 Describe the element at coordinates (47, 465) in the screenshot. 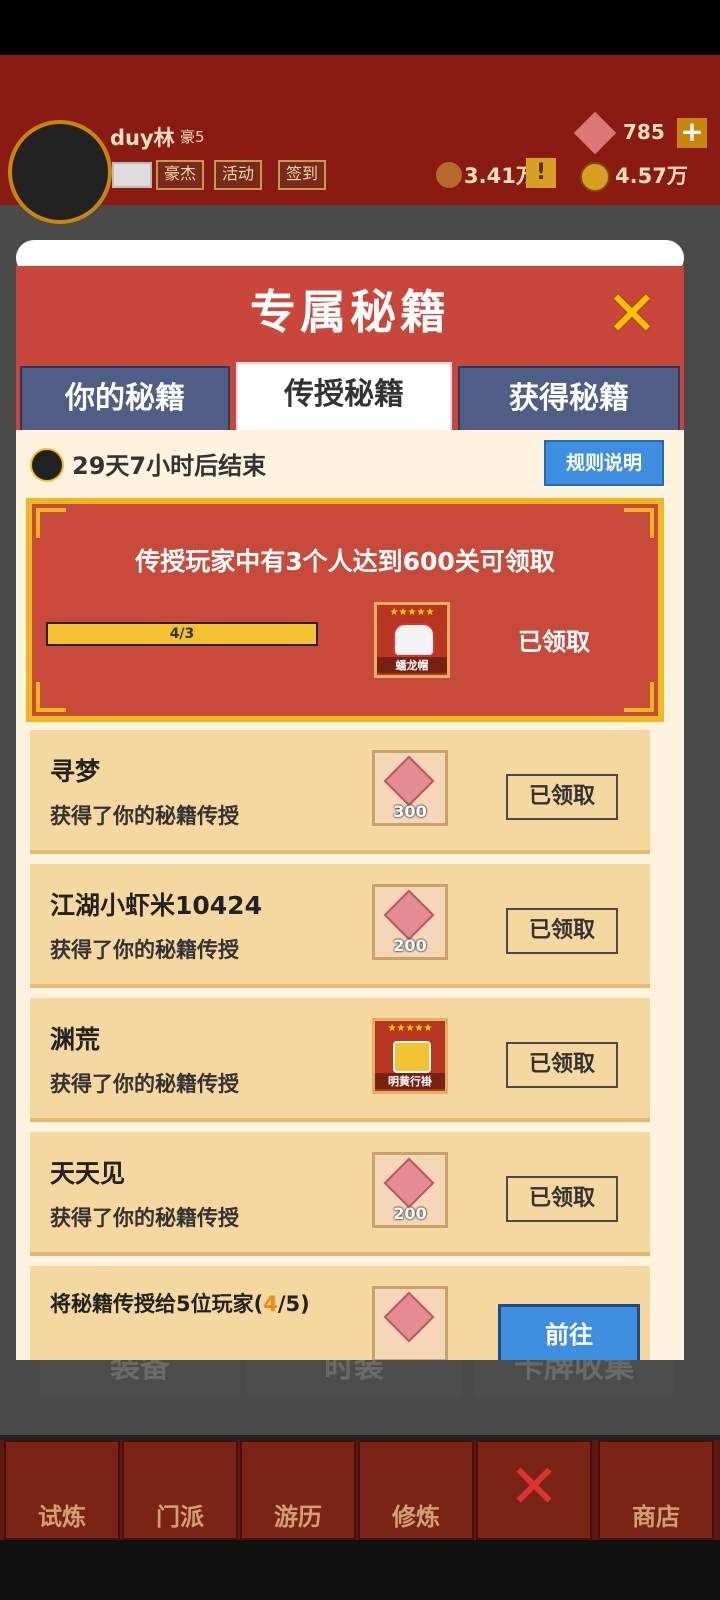

I see `clock-icon` at that location.